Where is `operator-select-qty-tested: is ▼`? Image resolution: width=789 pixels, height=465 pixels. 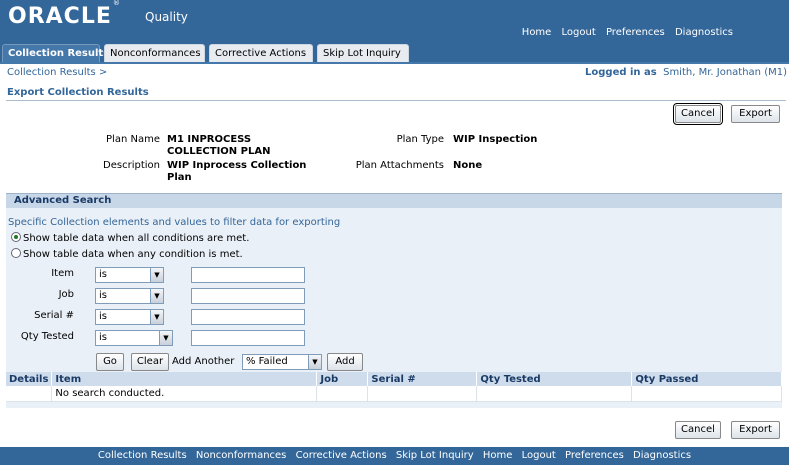 operator-select-qty-tested: is ▼ is located at coordinates (134, 338).